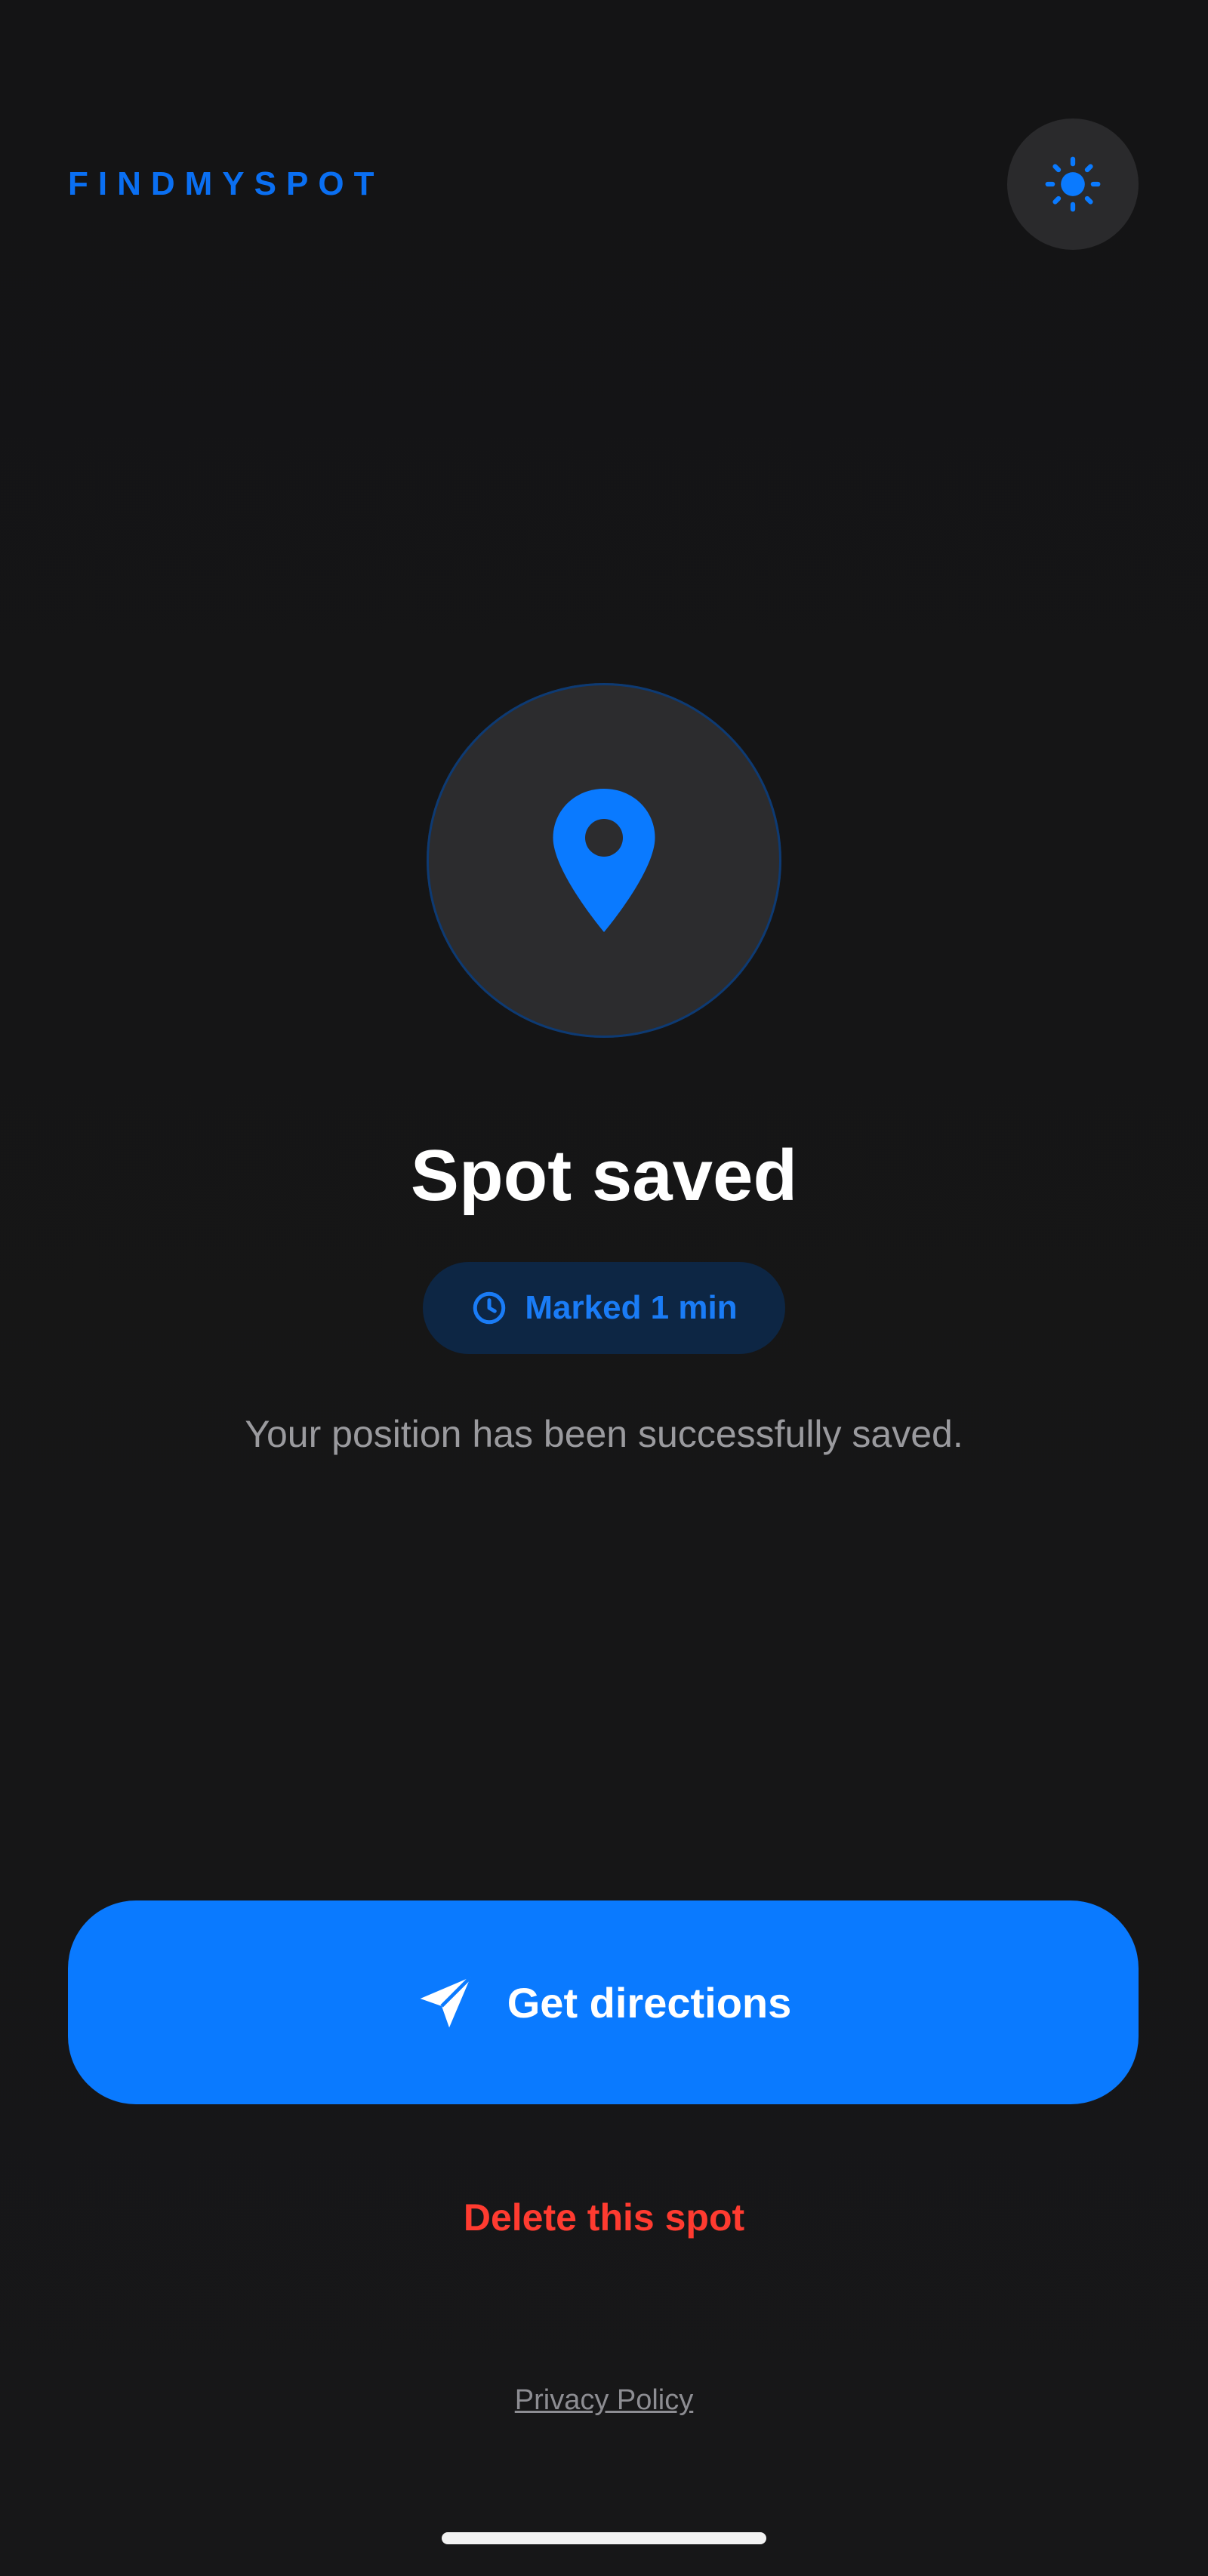 This screenshot has height=2576, width=1208. I want to click on page-title: Spot saved, so click(604, 1175).